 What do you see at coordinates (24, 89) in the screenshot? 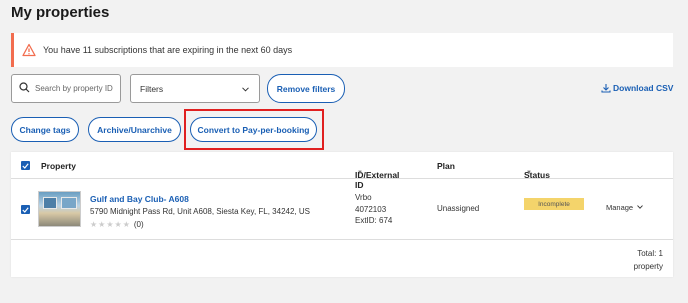
I see `search-icon` at bounding box center [24, 89].